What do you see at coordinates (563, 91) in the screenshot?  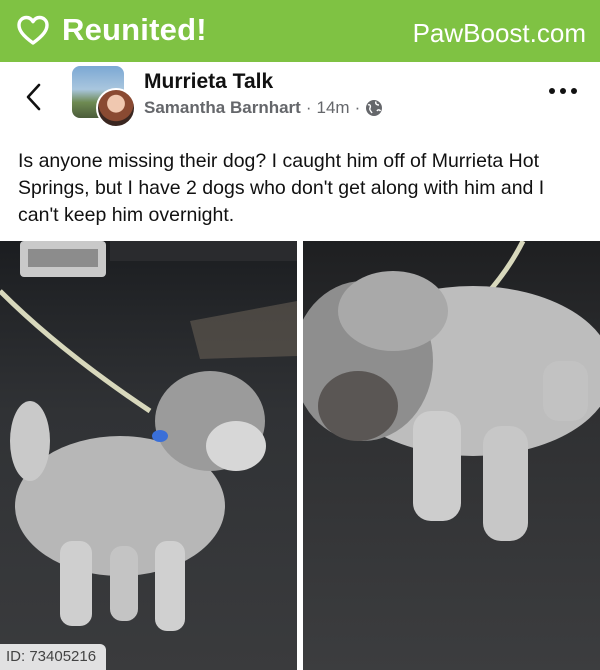 I see `more-horizontal-icon` at bounding box center [563, 91].